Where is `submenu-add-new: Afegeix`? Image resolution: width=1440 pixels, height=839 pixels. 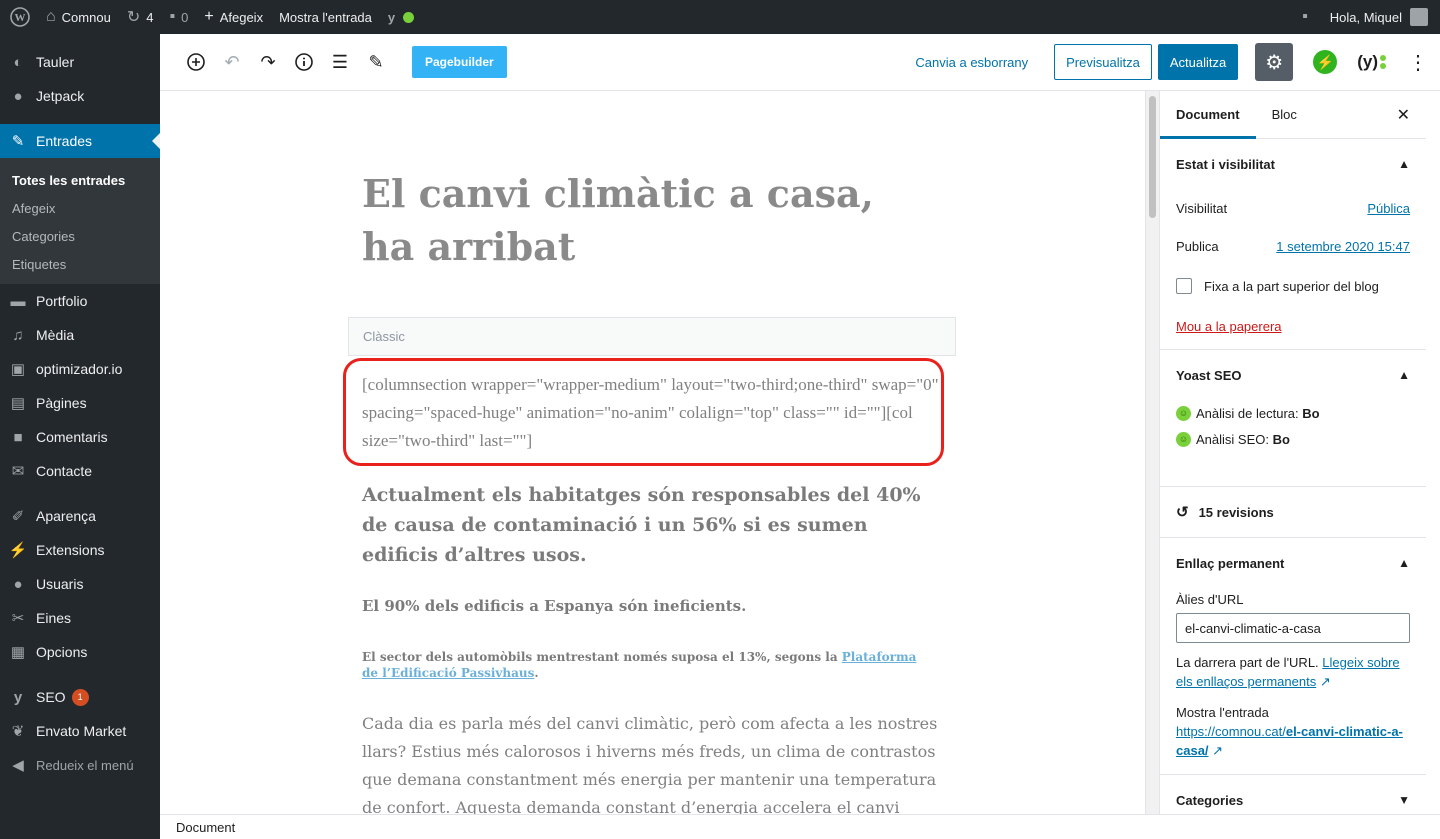 submenu-add-new: Afegeix is located at coordinates (80, 208).